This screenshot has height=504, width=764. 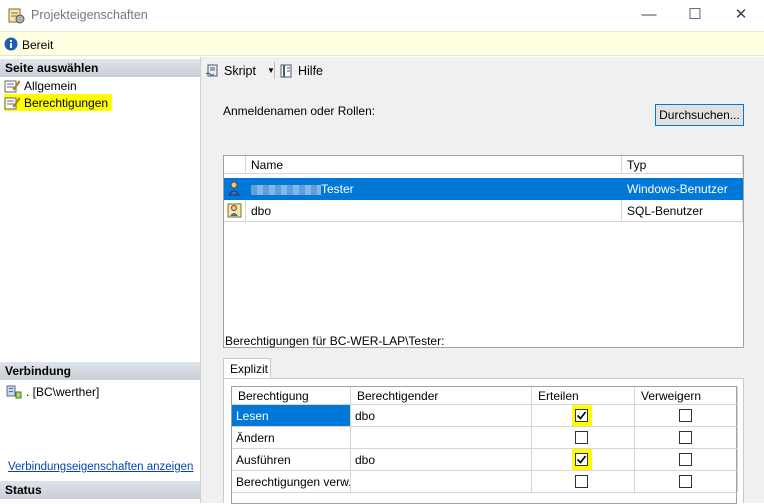 I want to click on nav-item-label: Berechtigungen, so click(x=66, y=102).